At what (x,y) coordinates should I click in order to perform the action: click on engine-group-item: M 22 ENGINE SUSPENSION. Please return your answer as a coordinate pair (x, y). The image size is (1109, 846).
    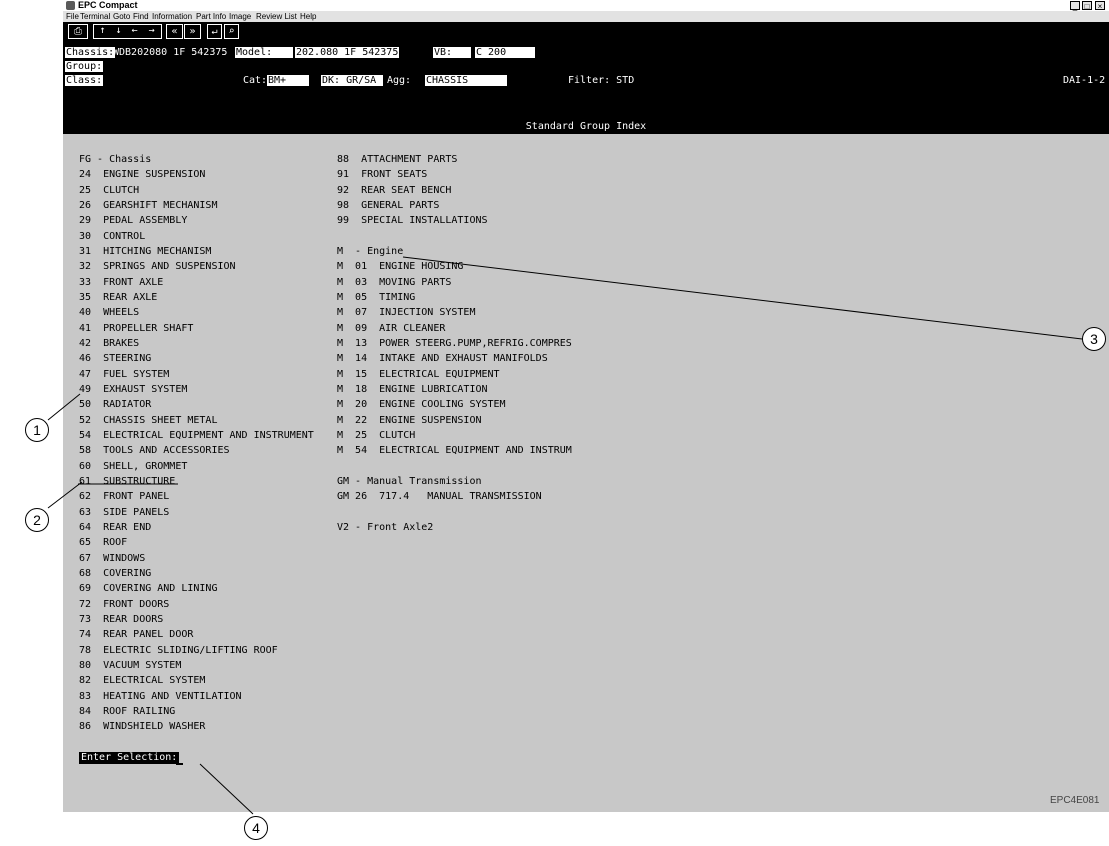
    Looking at the image, I should click on (409, 420).